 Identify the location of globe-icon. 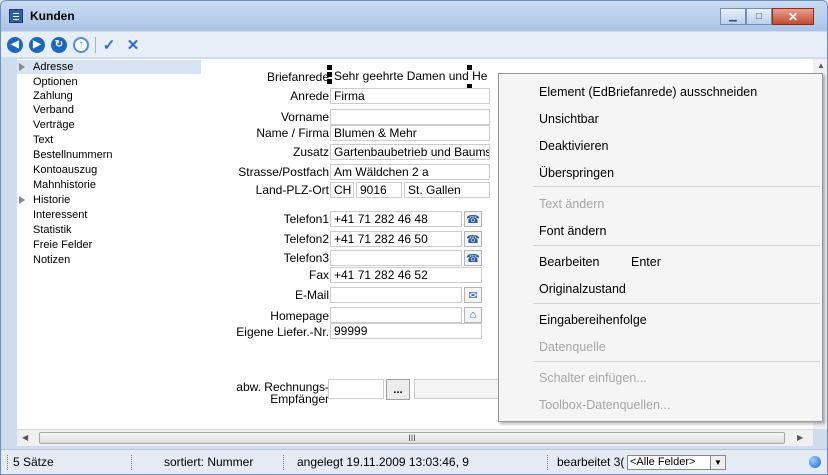
(815, 462).